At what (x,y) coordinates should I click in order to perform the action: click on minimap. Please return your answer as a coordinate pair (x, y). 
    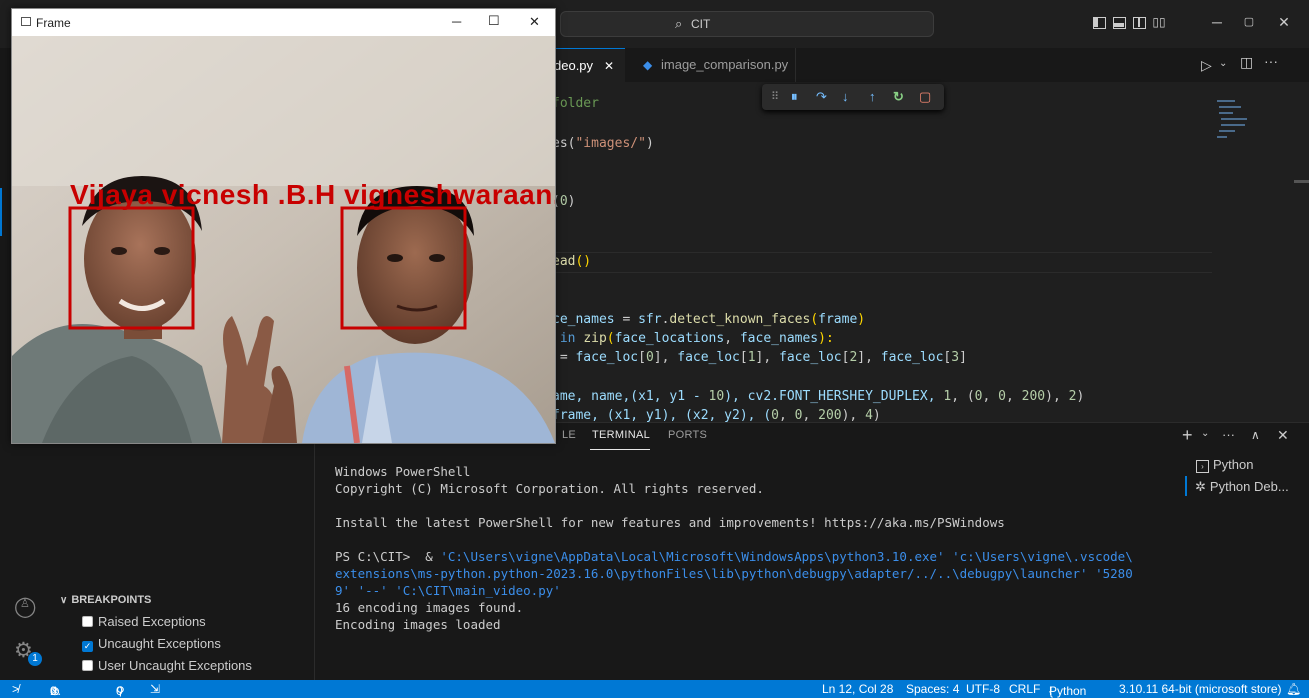
    Looking at the image, I should click on (1230, 119).